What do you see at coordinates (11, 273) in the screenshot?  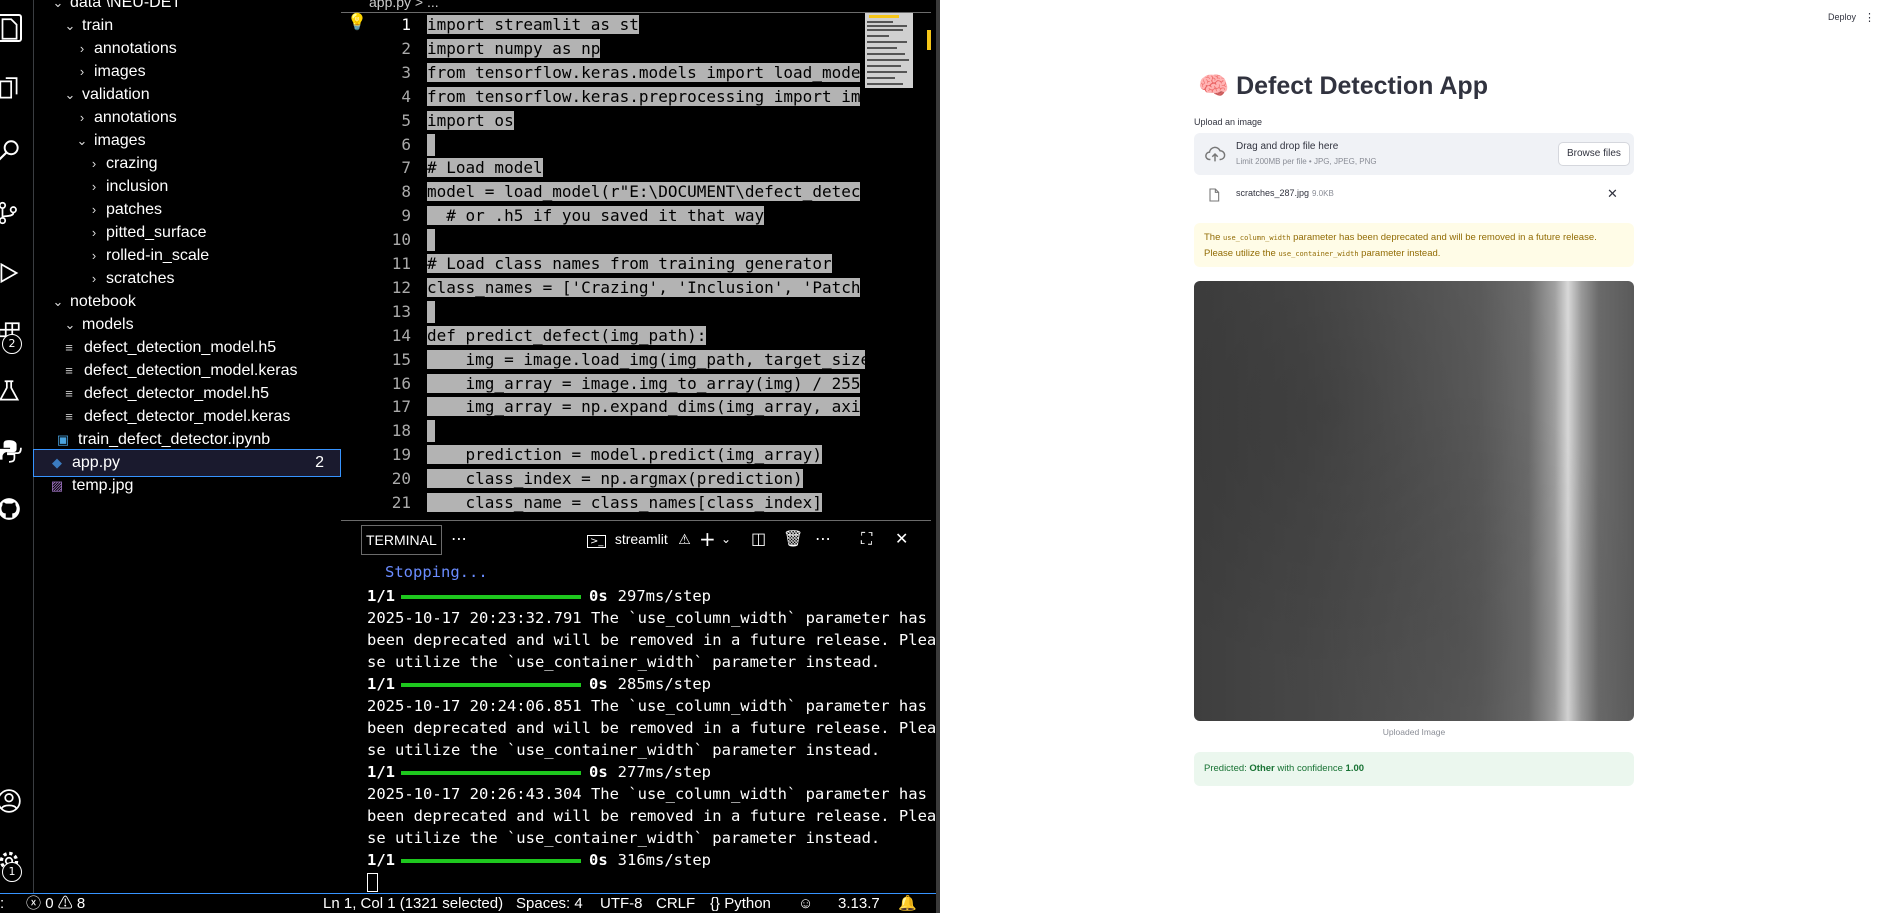 I see `run-debug-icon` at bounding box center [11, 273].